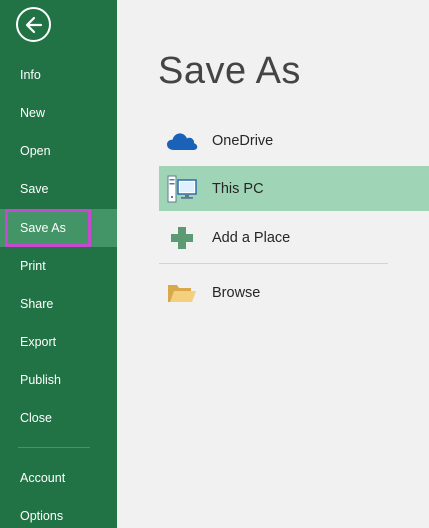  What do you see at coordinates (58, 418) in the screenshot?
I see `nav-item-close: Close` at bounding box center [58, 418].